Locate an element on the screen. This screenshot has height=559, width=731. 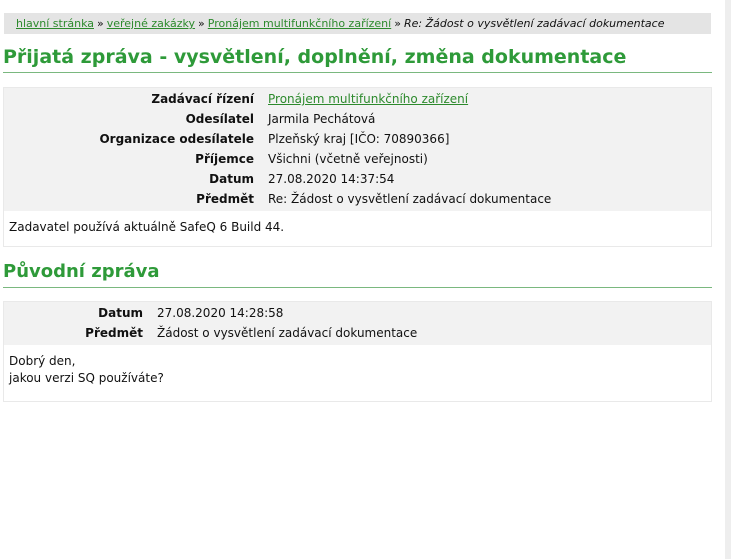
breadcrumb-home-link: hlavní stránka is located at coordinates (55, 23).